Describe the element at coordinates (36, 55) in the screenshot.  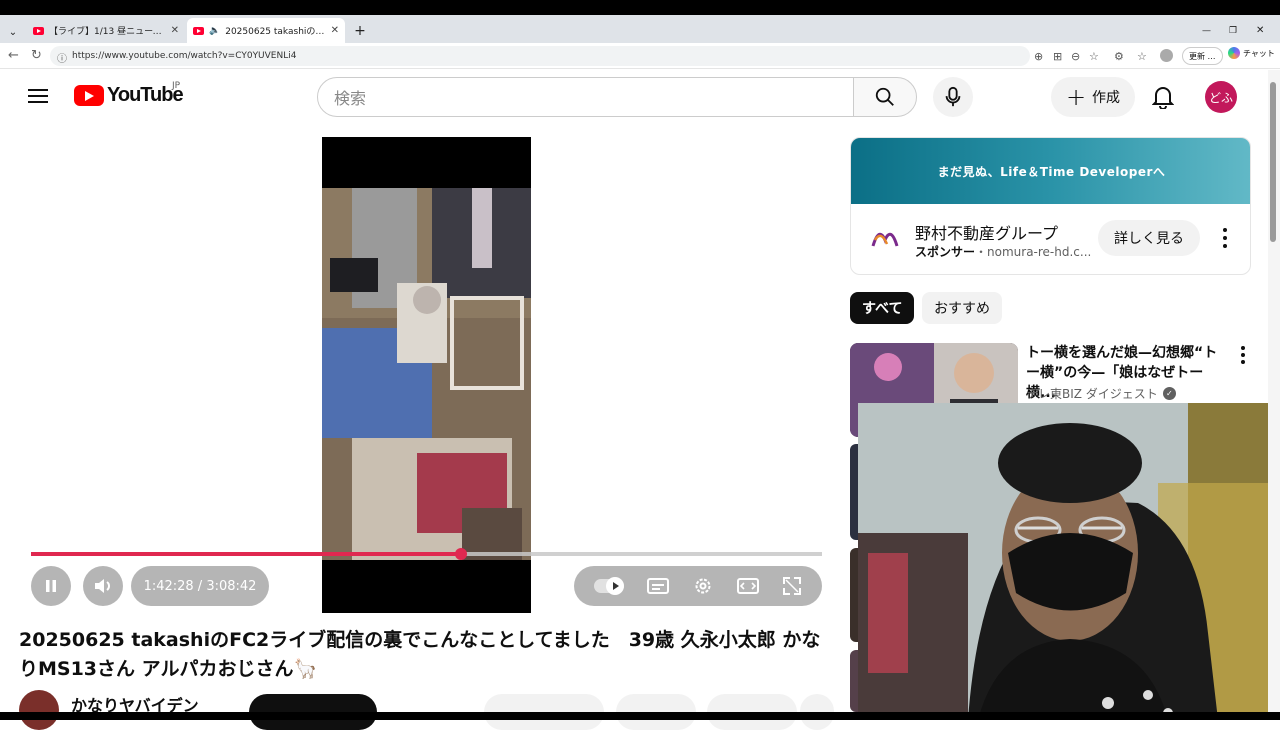
I see `reload-icon: ↻` at that location.